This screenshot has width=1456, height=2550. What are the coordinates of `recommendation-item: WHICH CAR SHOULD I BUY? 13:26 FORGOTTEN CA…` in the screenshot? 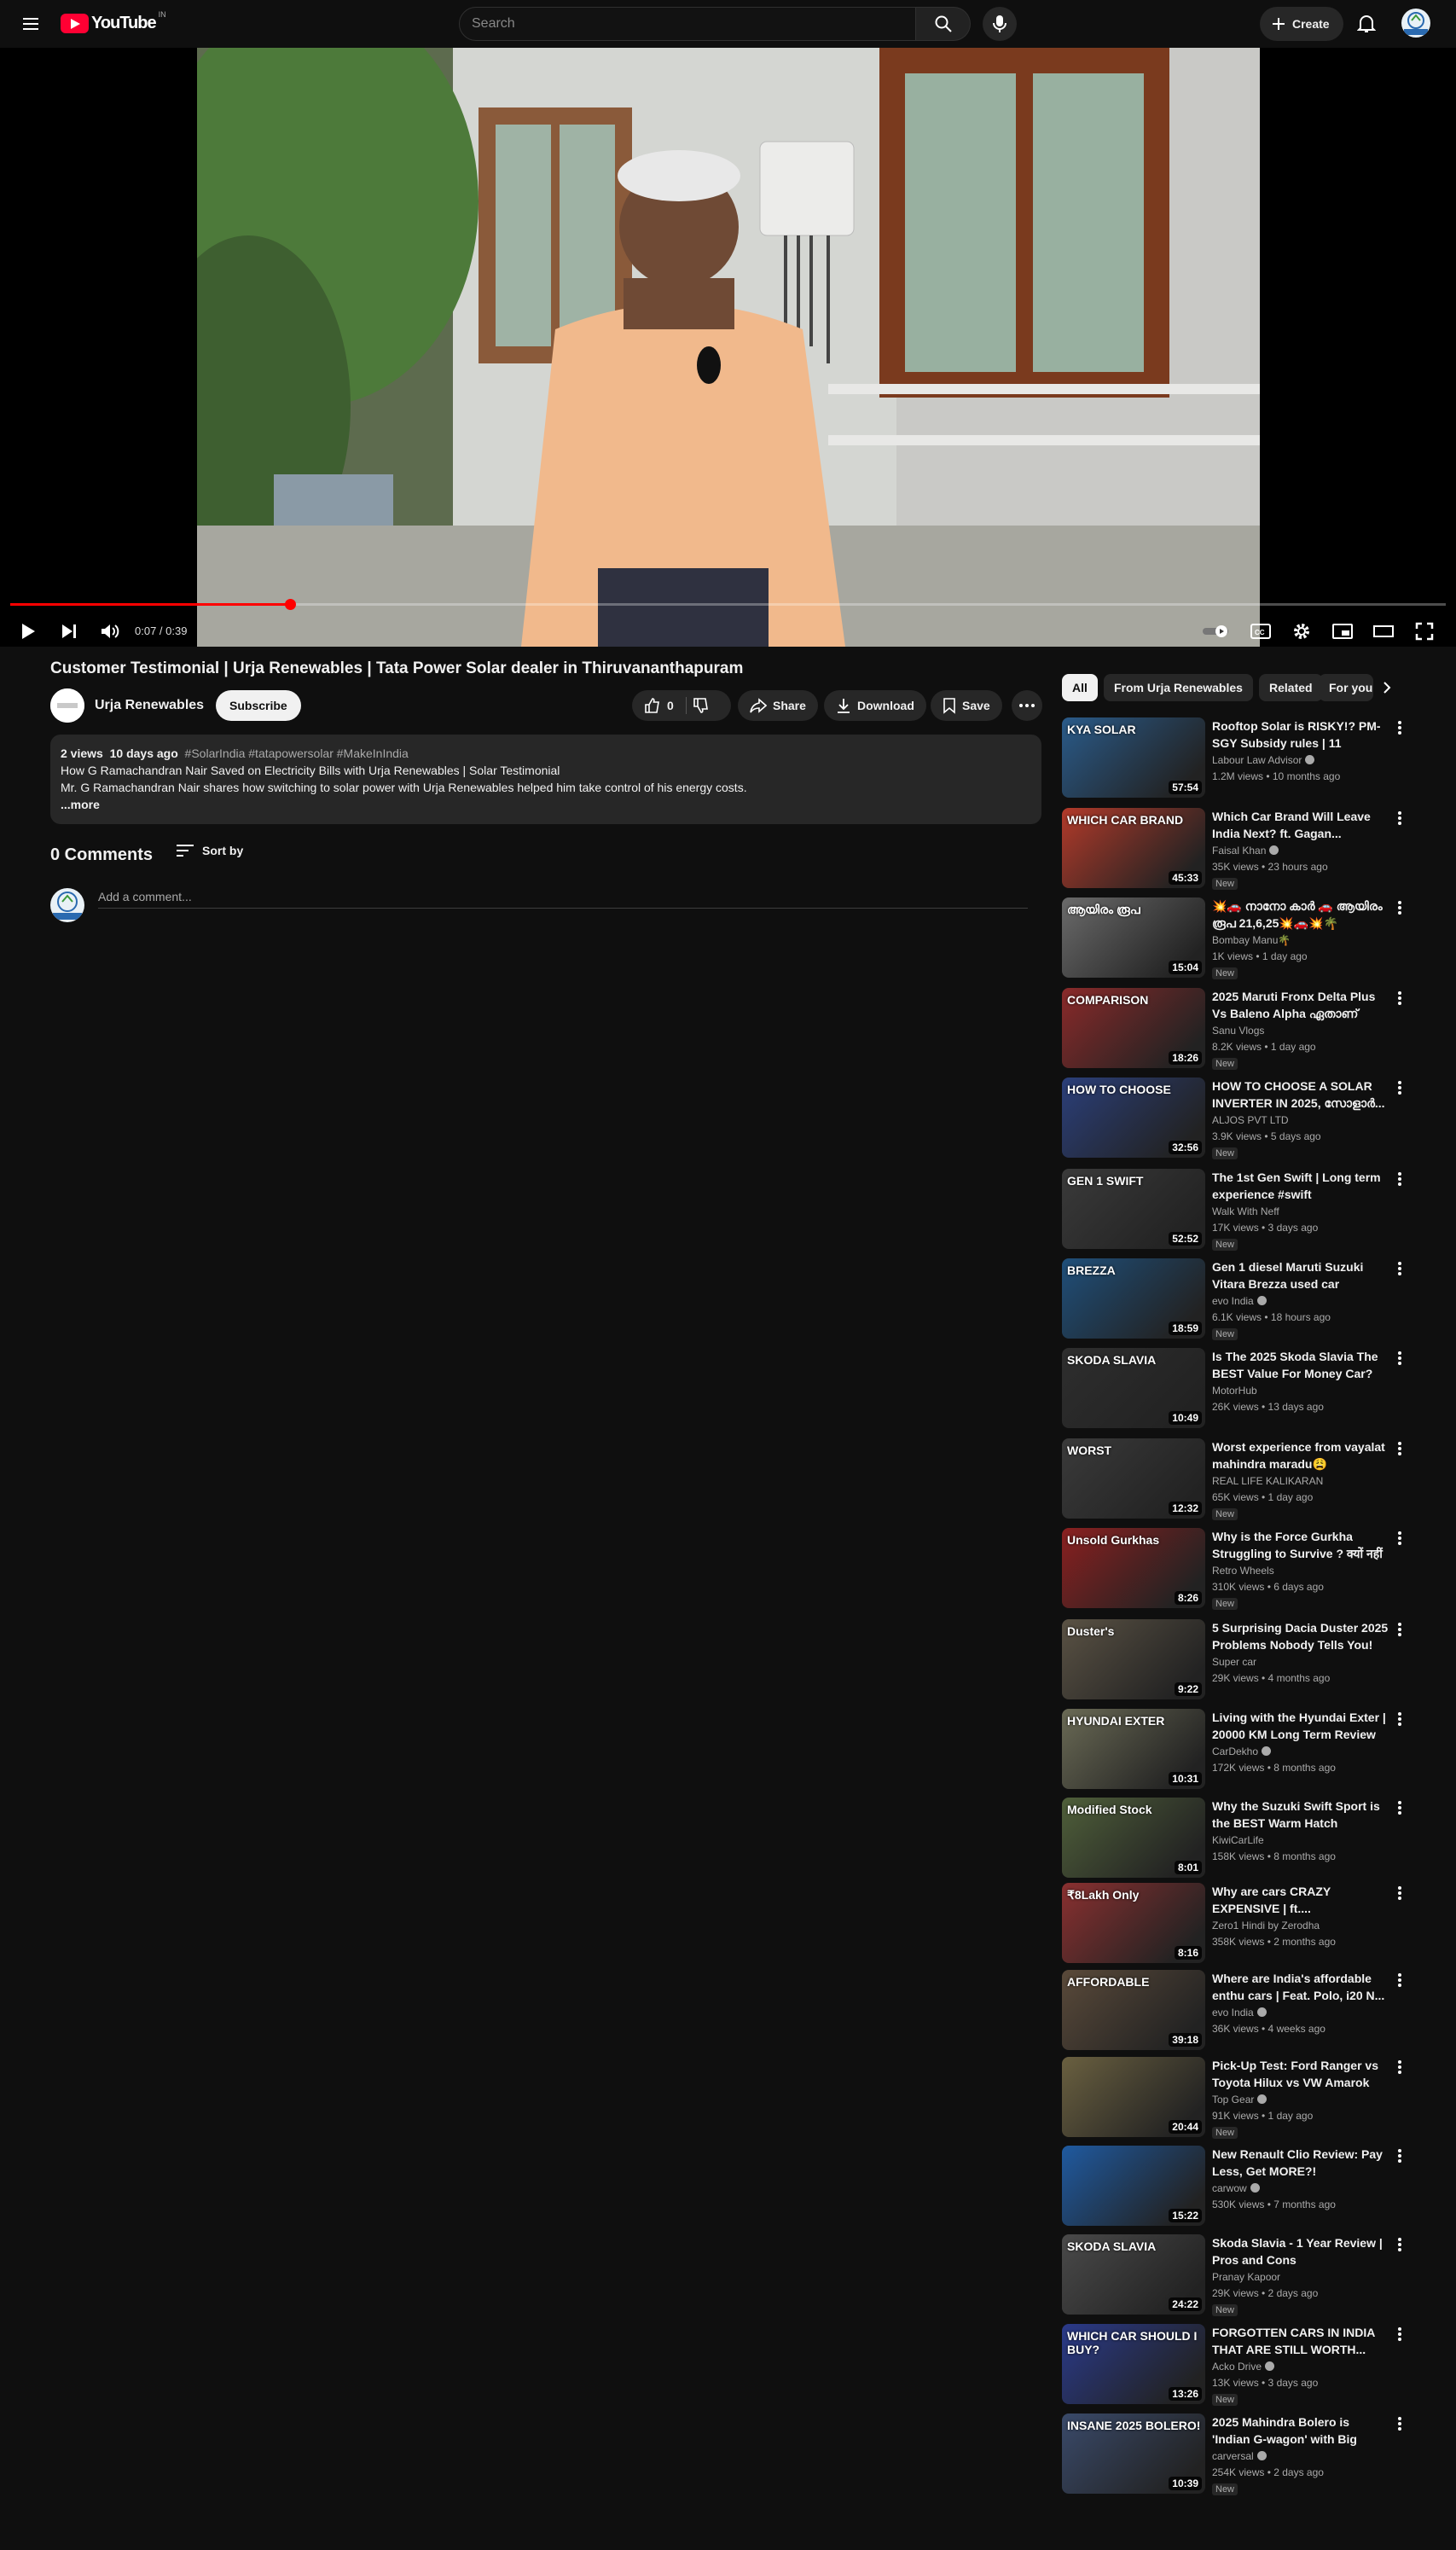 It's located at (1249, 2366).